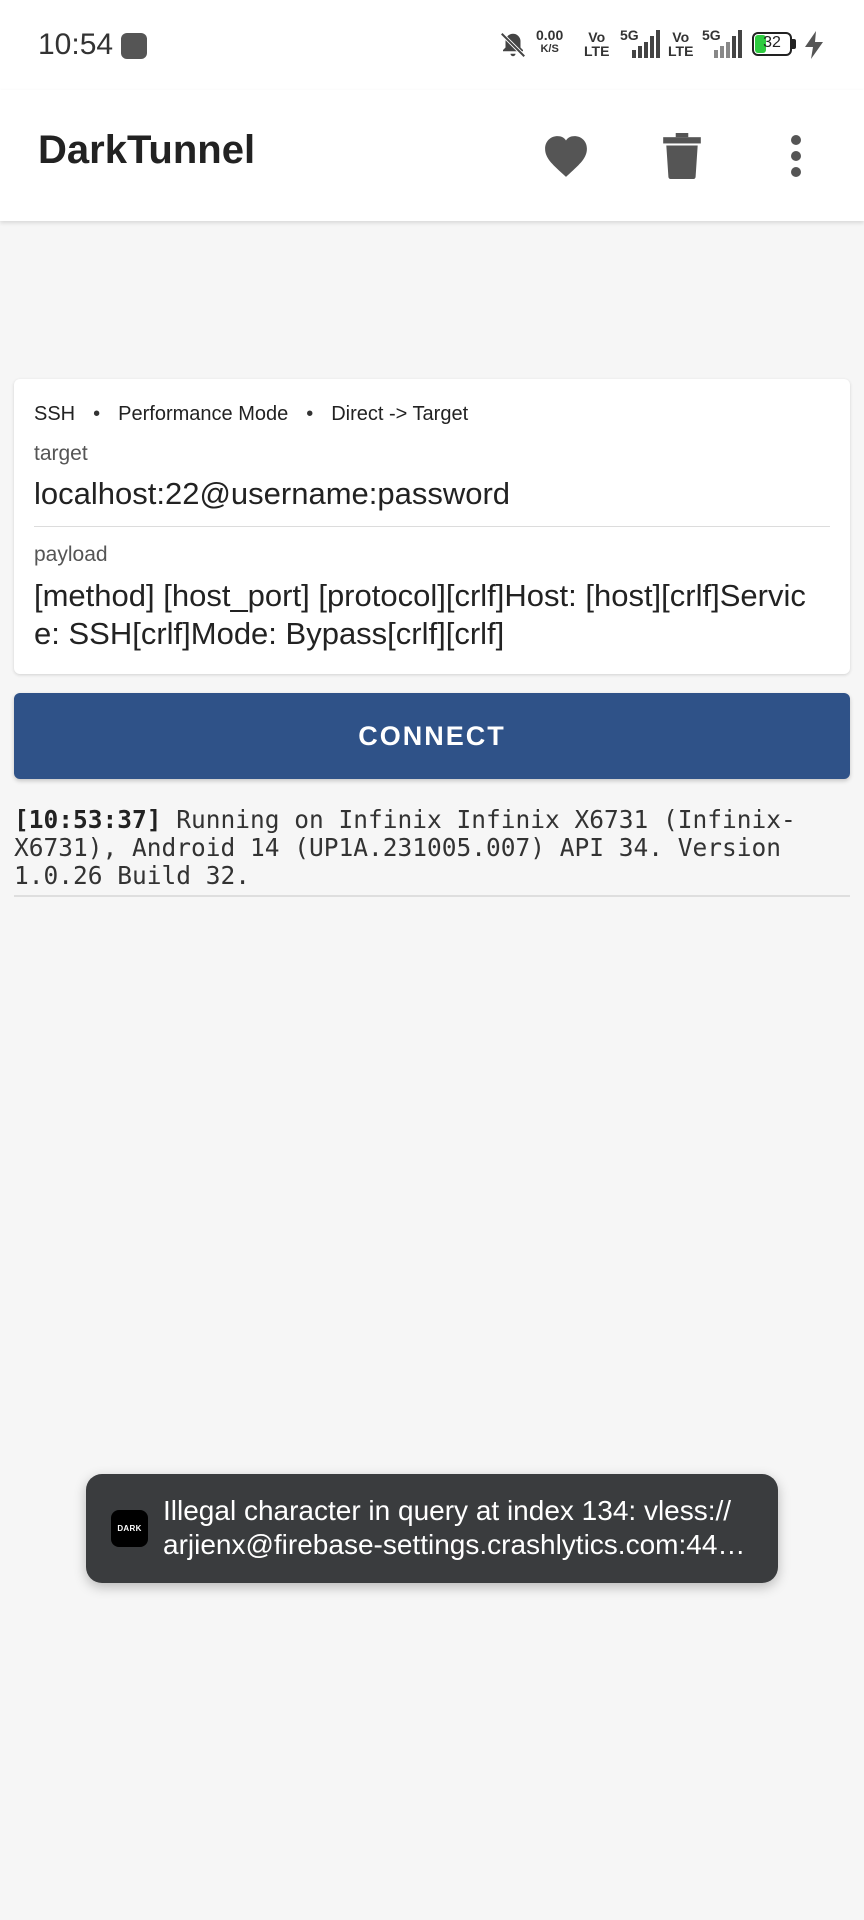  Describe the element at coordinates (134, 46) in the screenshot. I see `app-notification-icon` at that location.